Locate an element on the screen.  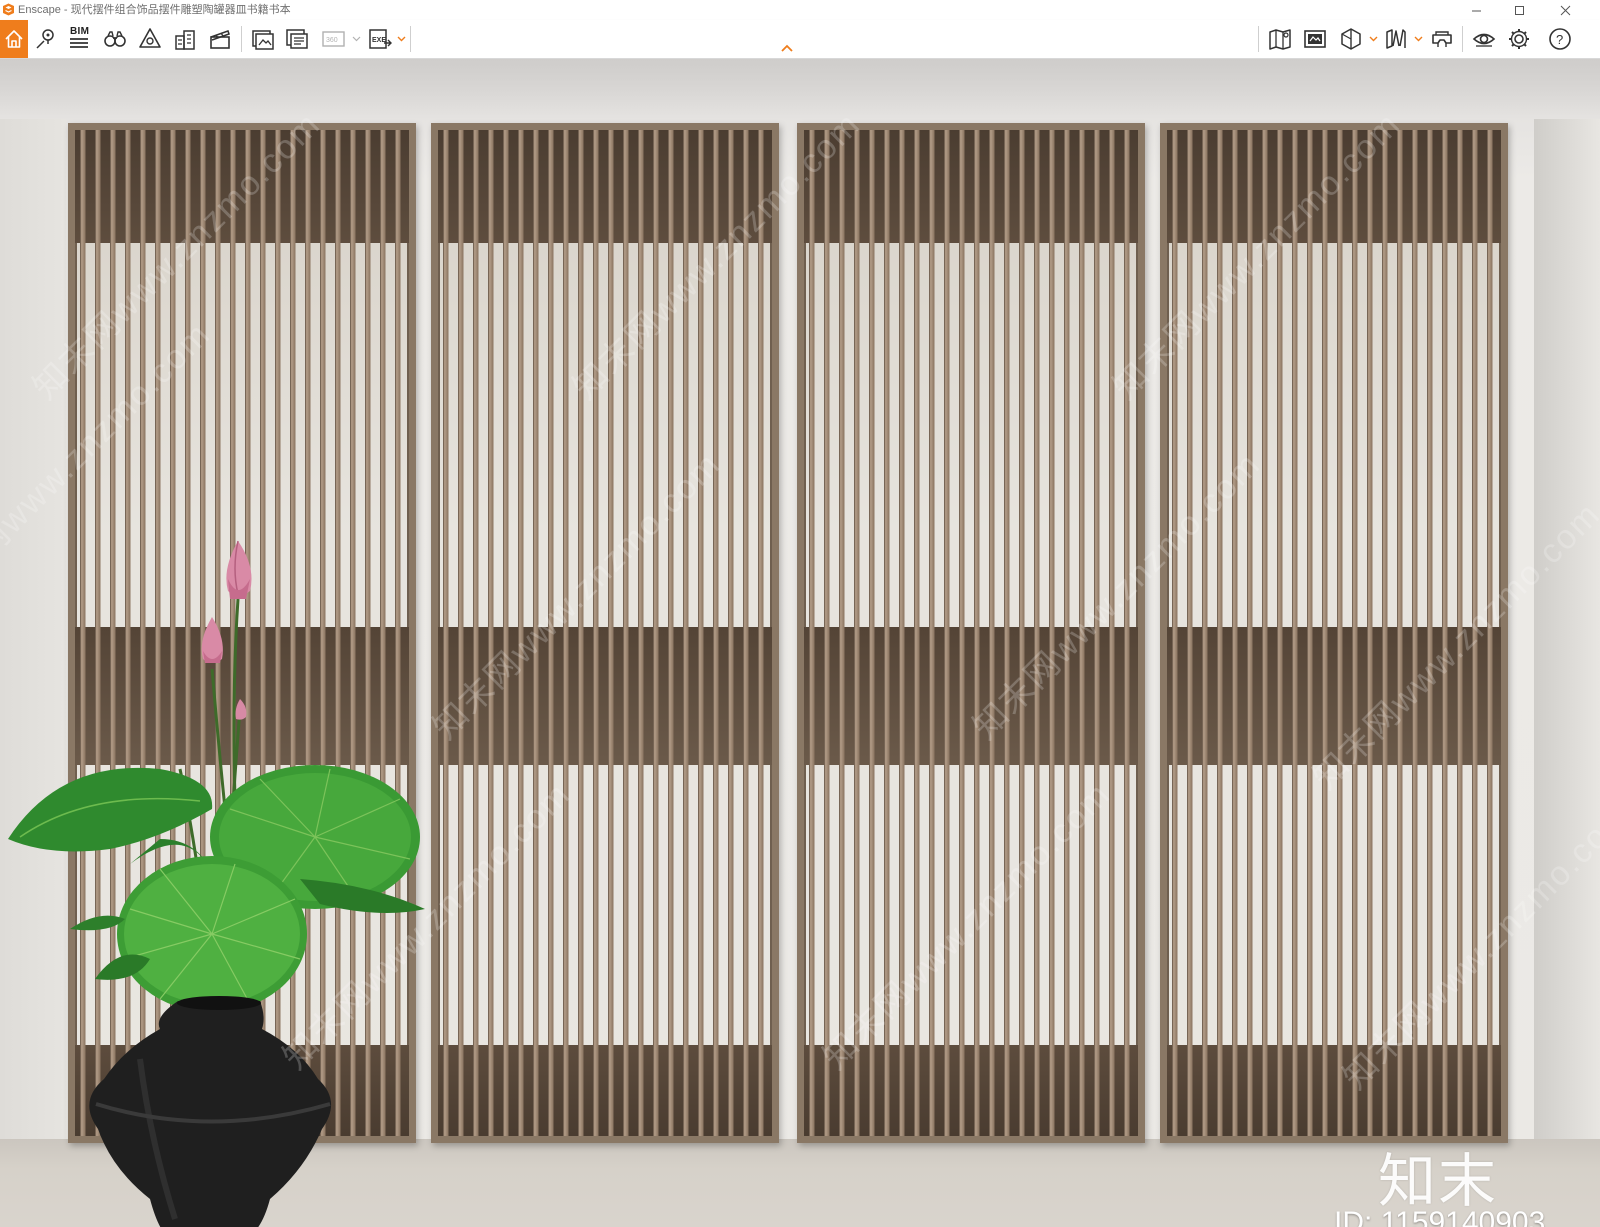
home-icon is located at coordinates (14, 39).